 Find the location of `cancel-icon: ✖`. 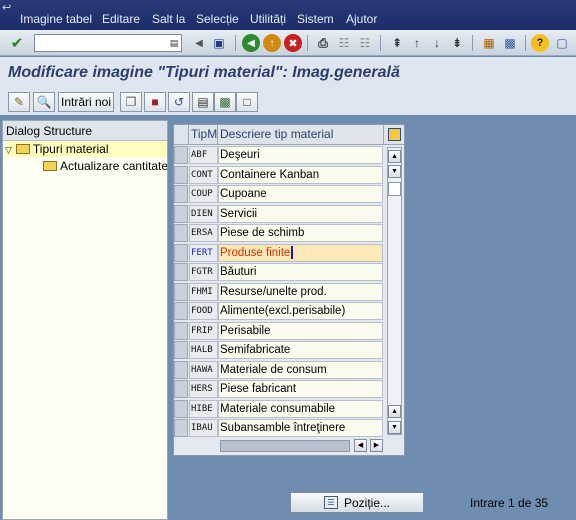

cancel-icon: ✖ is located at coordinates (293, 43).